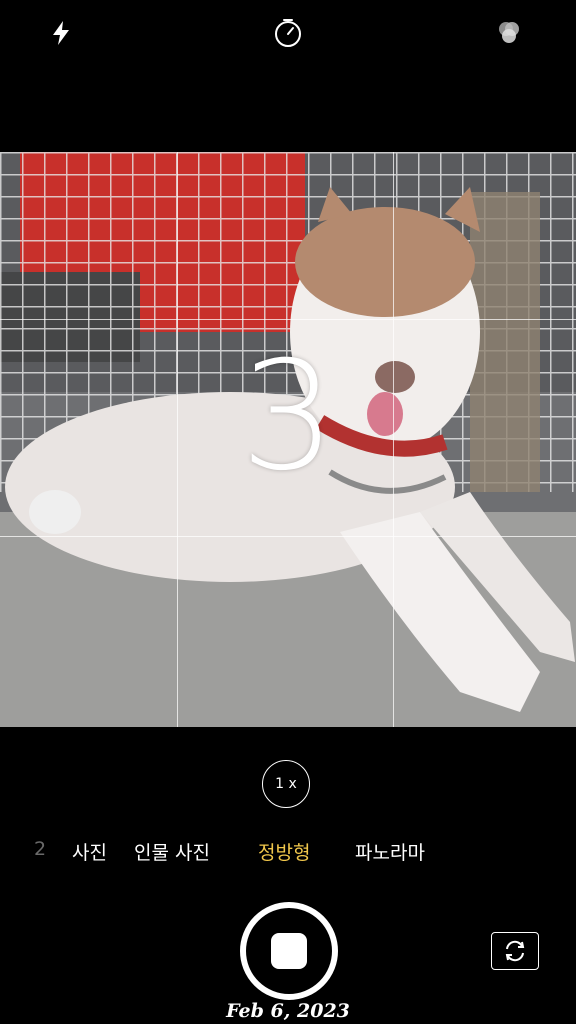 The image size is (576, 1024). Describe the element at coordinates (288, 417) in the screenshot. I see `timer-countdown: 3` at that location.